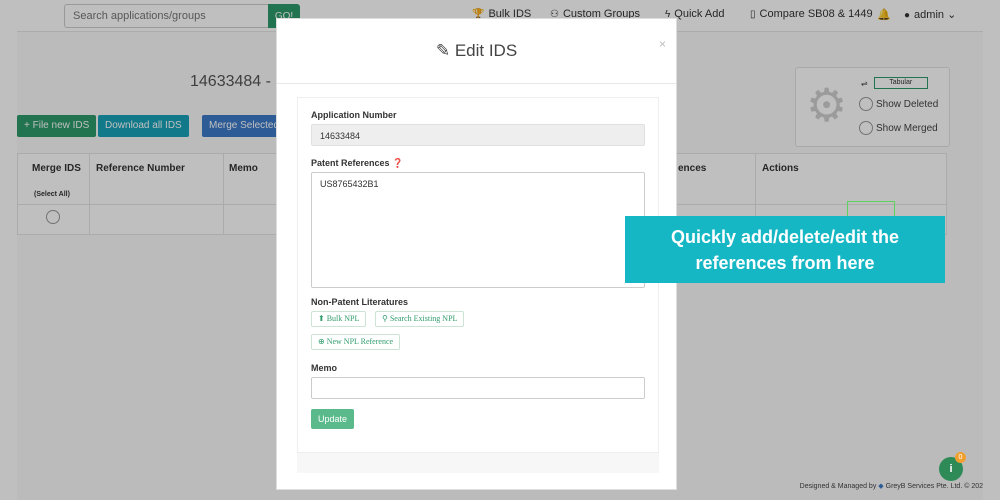 This screenshot has height=500, width=1000. Describe the element at coordinates (360, 302) in the screenshot. I see `npl-label: Non-Patent Literatures` at that location.